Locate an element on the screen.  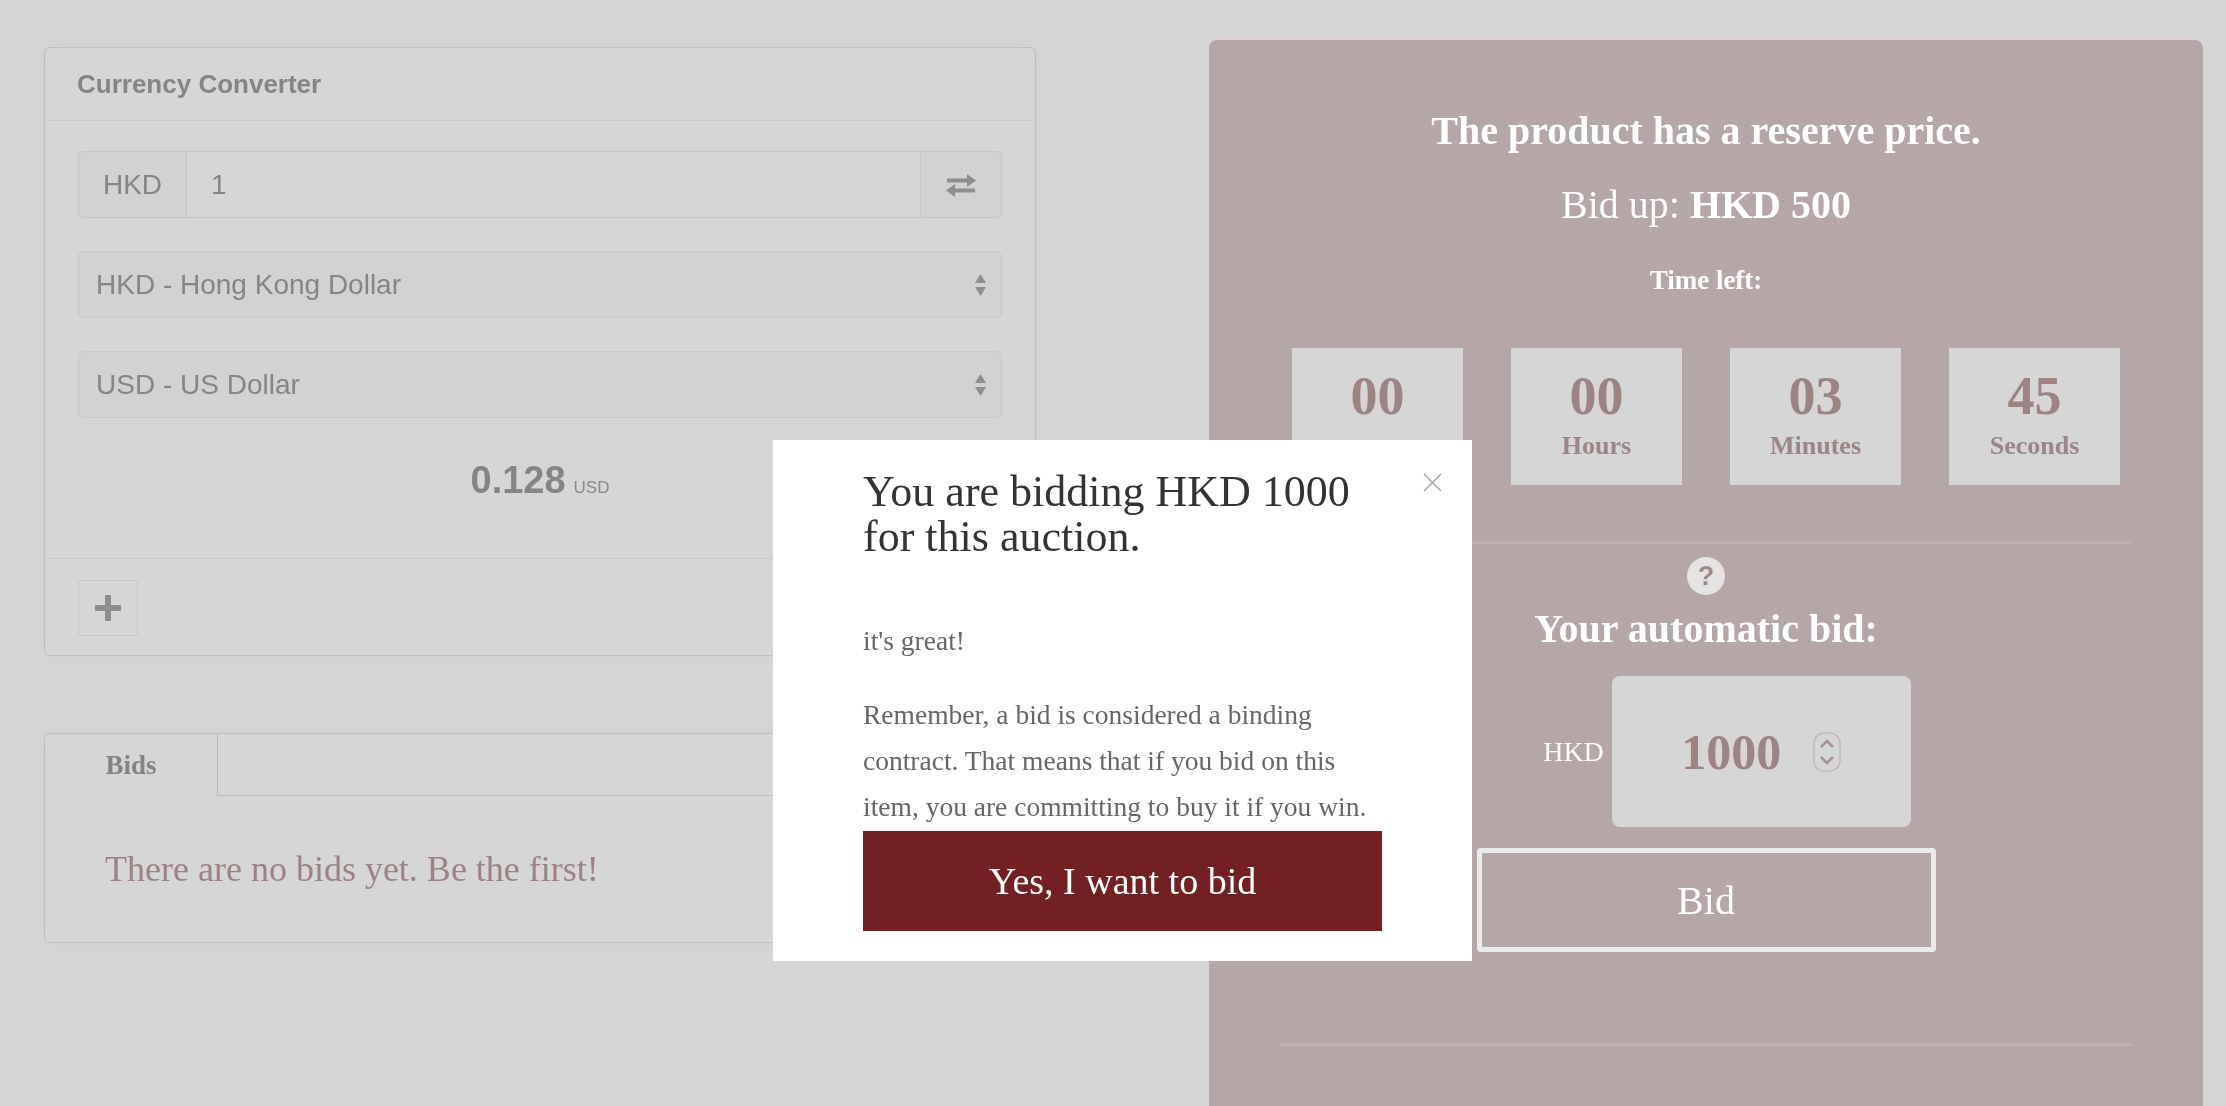
countdown-unit: Seconds is located at coordinates (2034, 446).